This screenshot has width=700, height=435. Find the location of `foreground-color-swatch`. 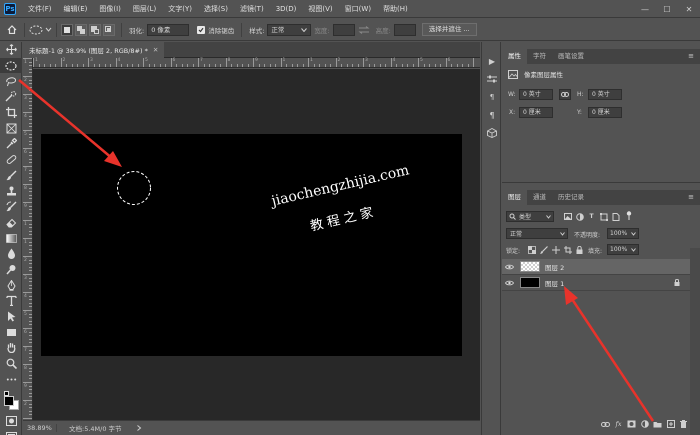

foreground-color-swatch is located at coordinates (9, 401).